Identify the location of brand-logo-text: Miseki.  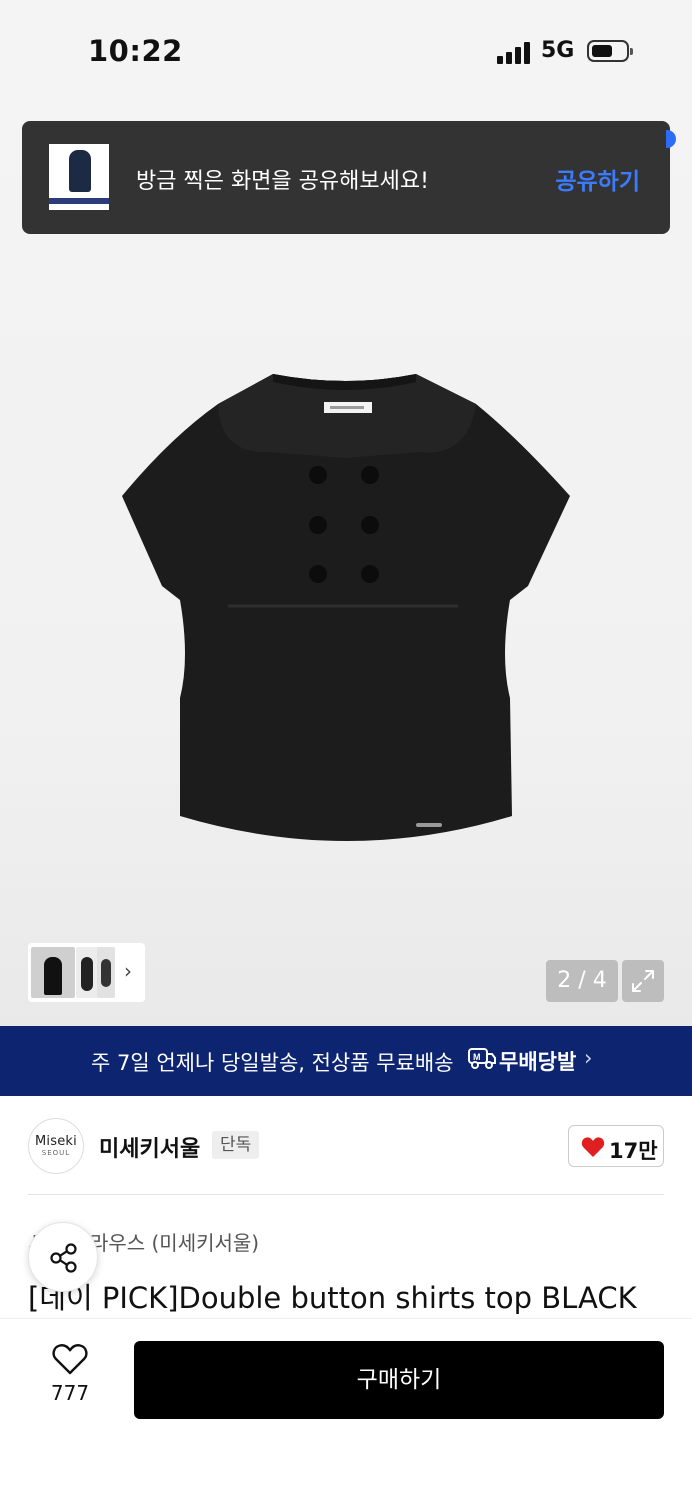
(56, 1141).